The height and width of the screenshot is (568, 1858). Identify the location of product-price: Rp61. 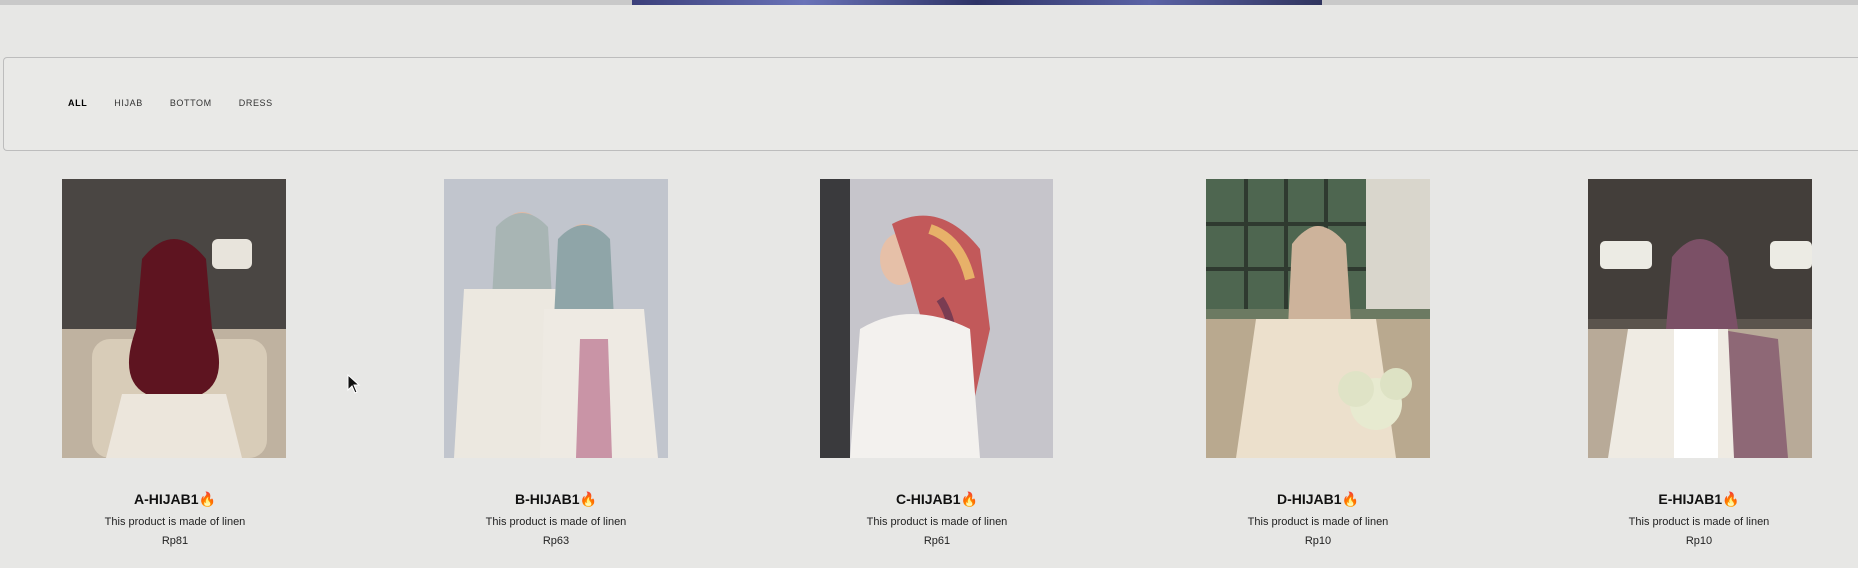
(937, 541).